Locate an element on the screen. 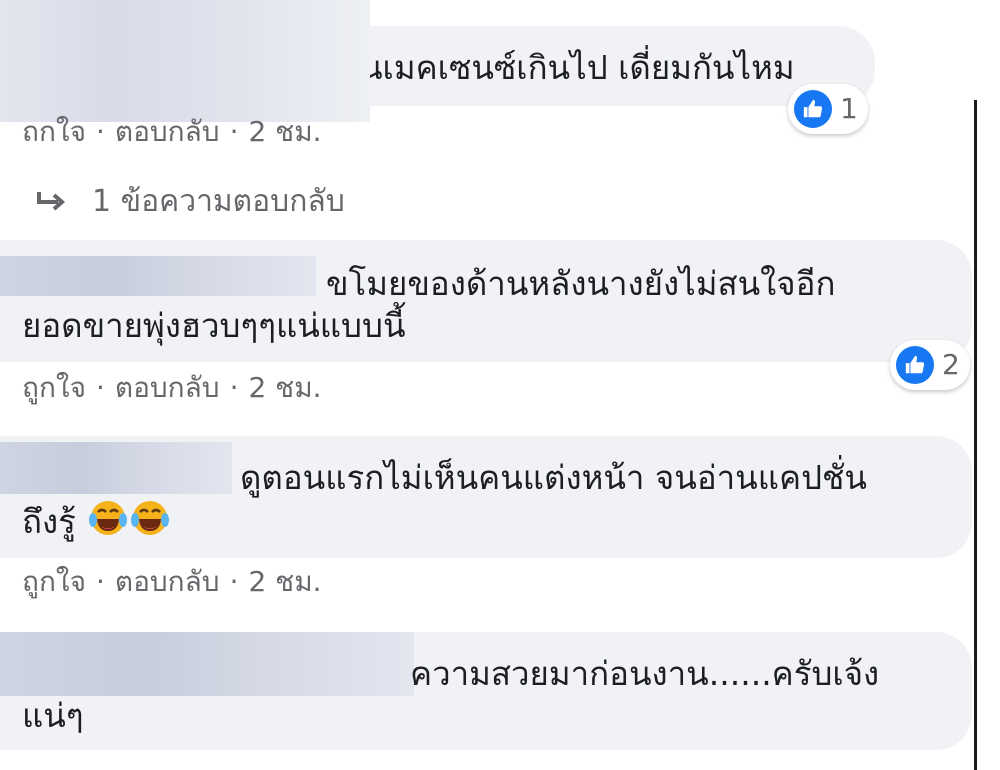 The image size is (1000, 770). comment-text-line-2: ยอดขายพุ่งฮวบๆๆแน่แบบนี้ is located at coordinates (214, 325).